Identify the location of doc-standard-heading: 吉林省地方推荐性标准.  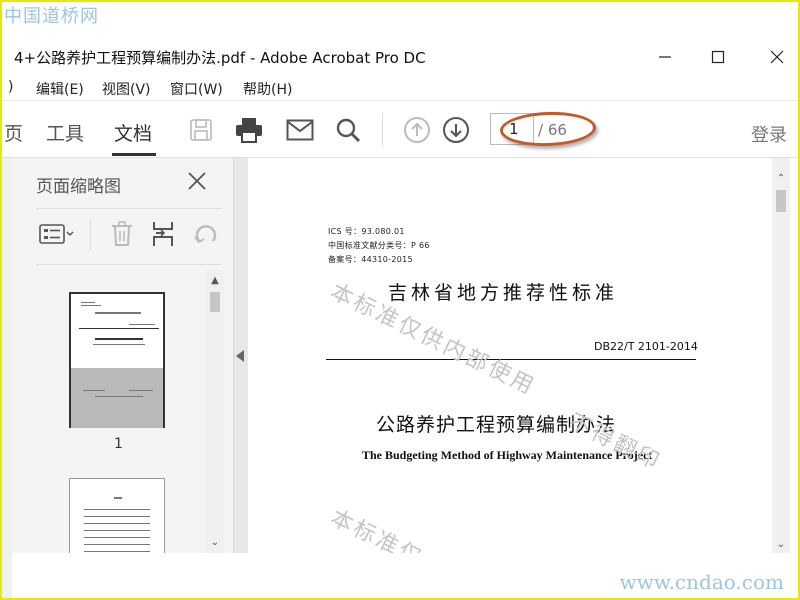
(503, 293).